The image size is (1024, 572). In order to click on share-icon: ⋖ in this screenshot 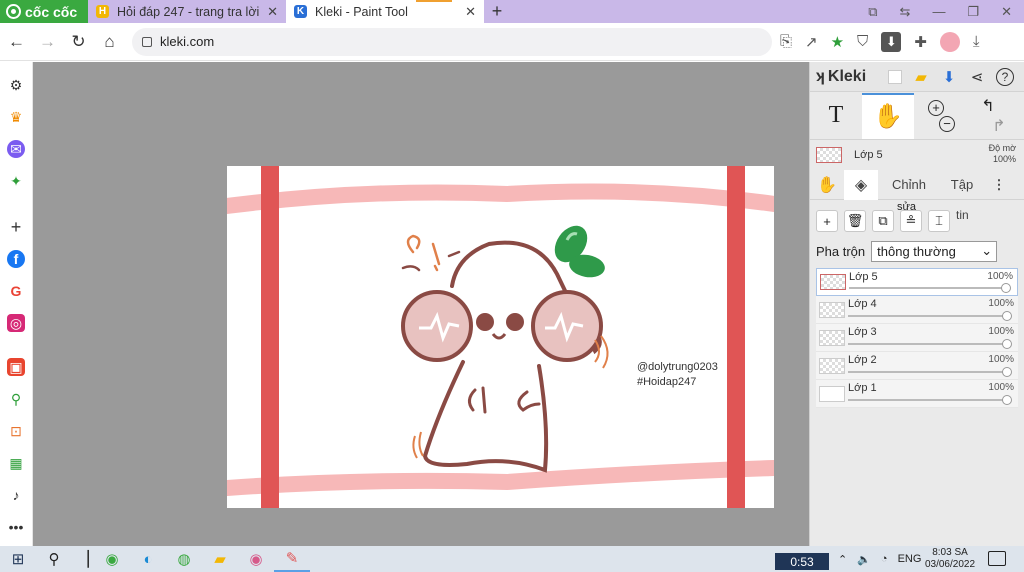, I will do `click(977, 77)`.